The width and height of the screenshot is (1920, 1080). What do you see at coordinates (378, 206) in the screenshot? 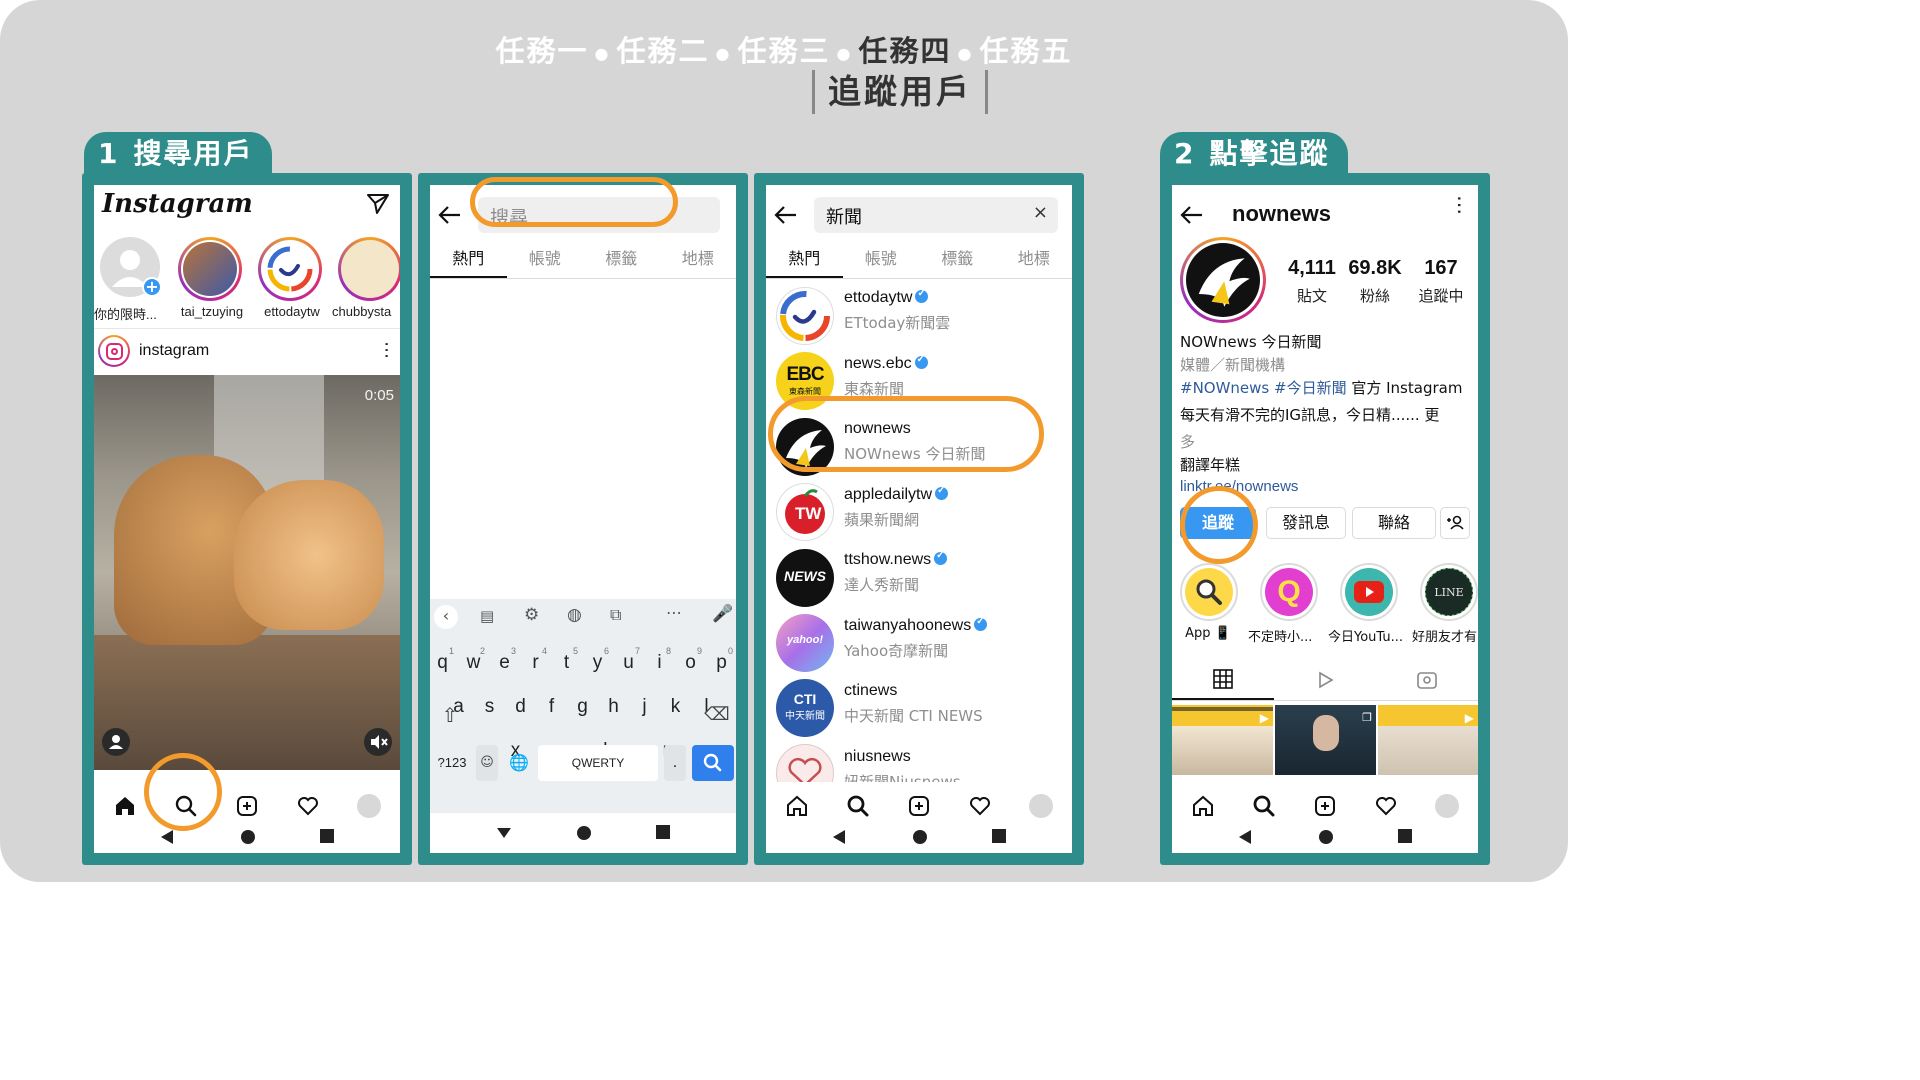
I see `direct-message-icon` at bounding box center [378, 206].